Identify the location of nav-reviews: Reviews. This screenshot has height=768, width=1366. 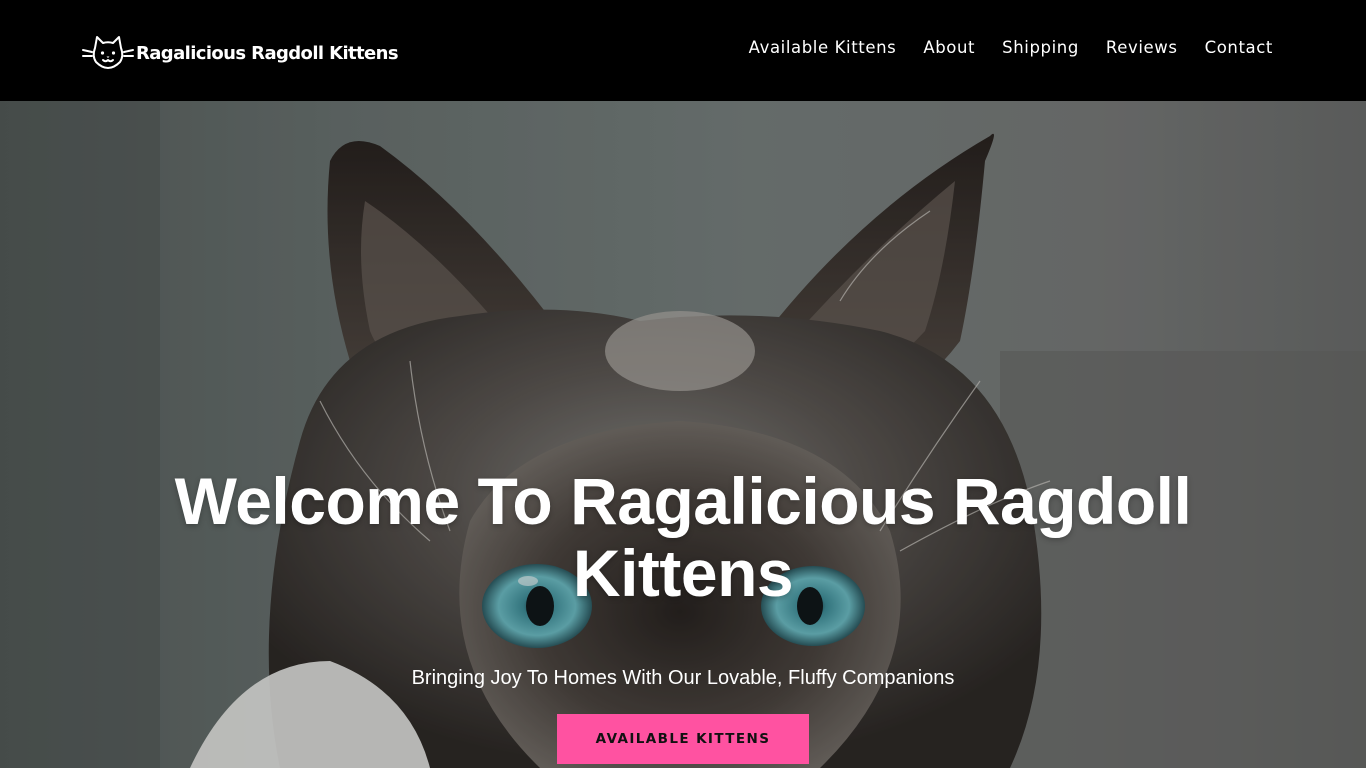
(1142, 47).